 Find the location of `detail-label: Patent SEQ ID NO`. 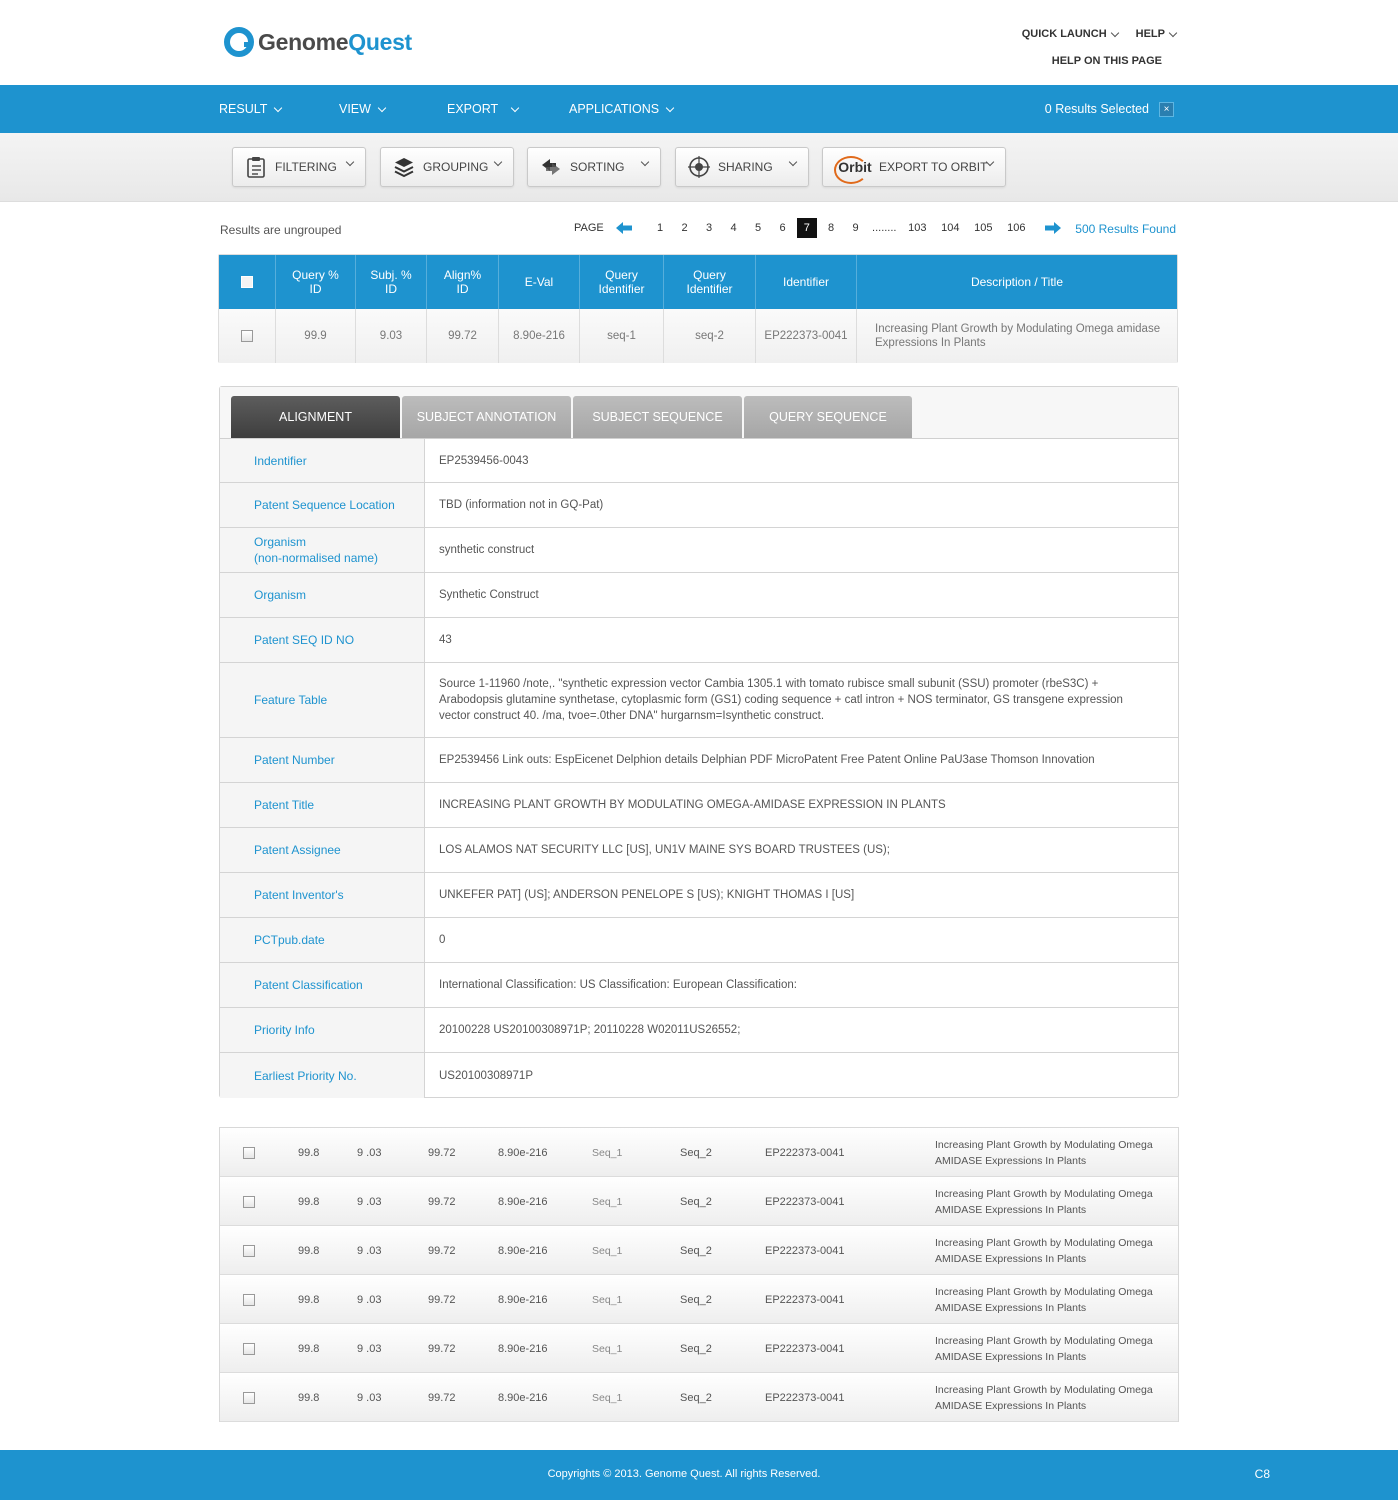

detail-label: Patent SEQ ID NO is located at coordinates (322, 640).